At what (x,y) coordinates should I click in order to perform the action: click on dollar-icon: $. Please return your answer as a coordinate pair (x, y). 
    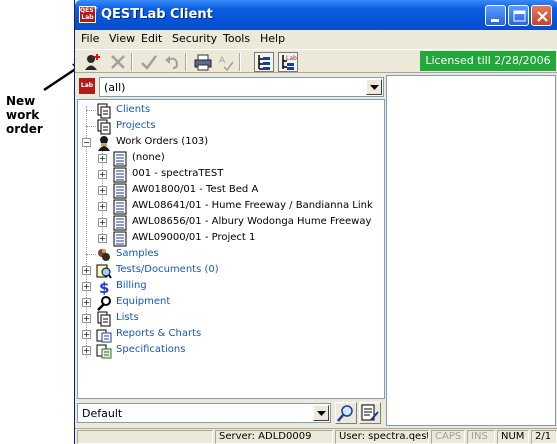
    Looking at the image, I should click on (104, 287).